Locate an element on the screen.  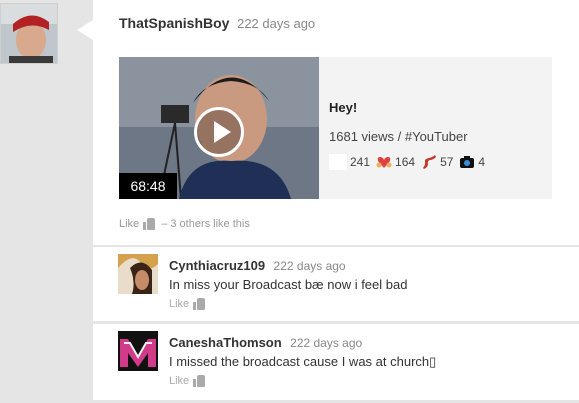
post-like-row: Like – 3 others like this is located at coordinates (184, 223).